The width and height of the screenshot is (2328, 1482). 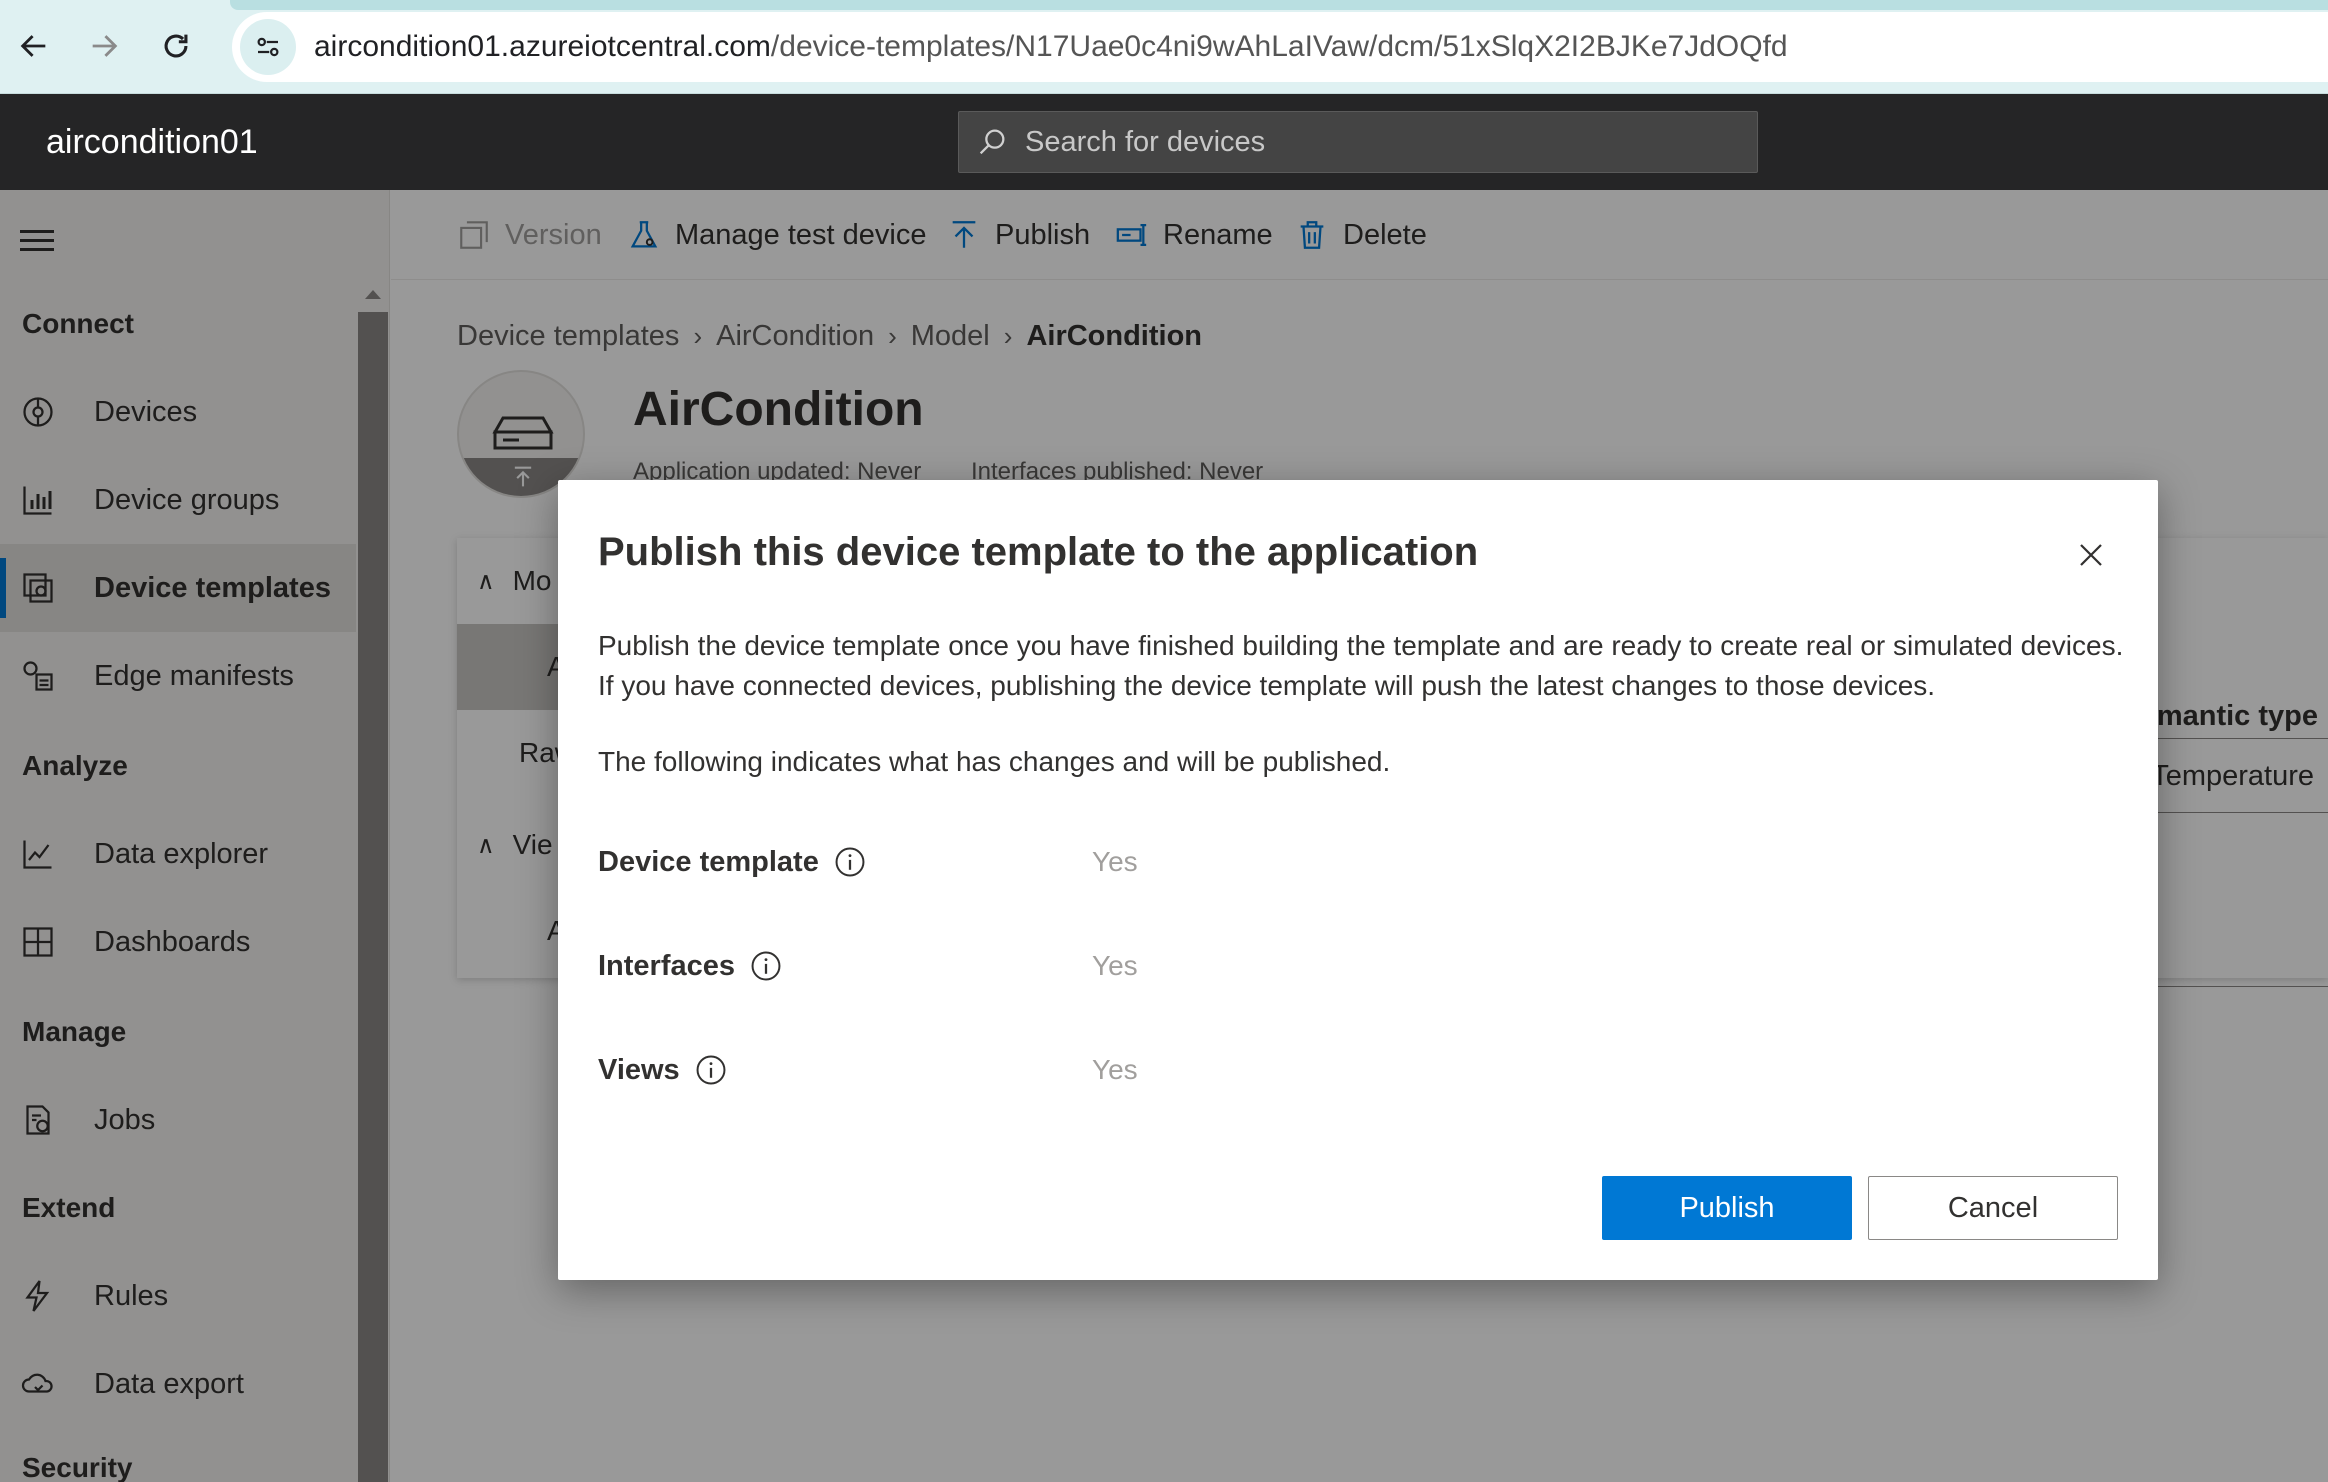 What do you see at coordinates (268, 47) in the screenshot?
I see `site-info-icon` at bounding box center [268, 47].